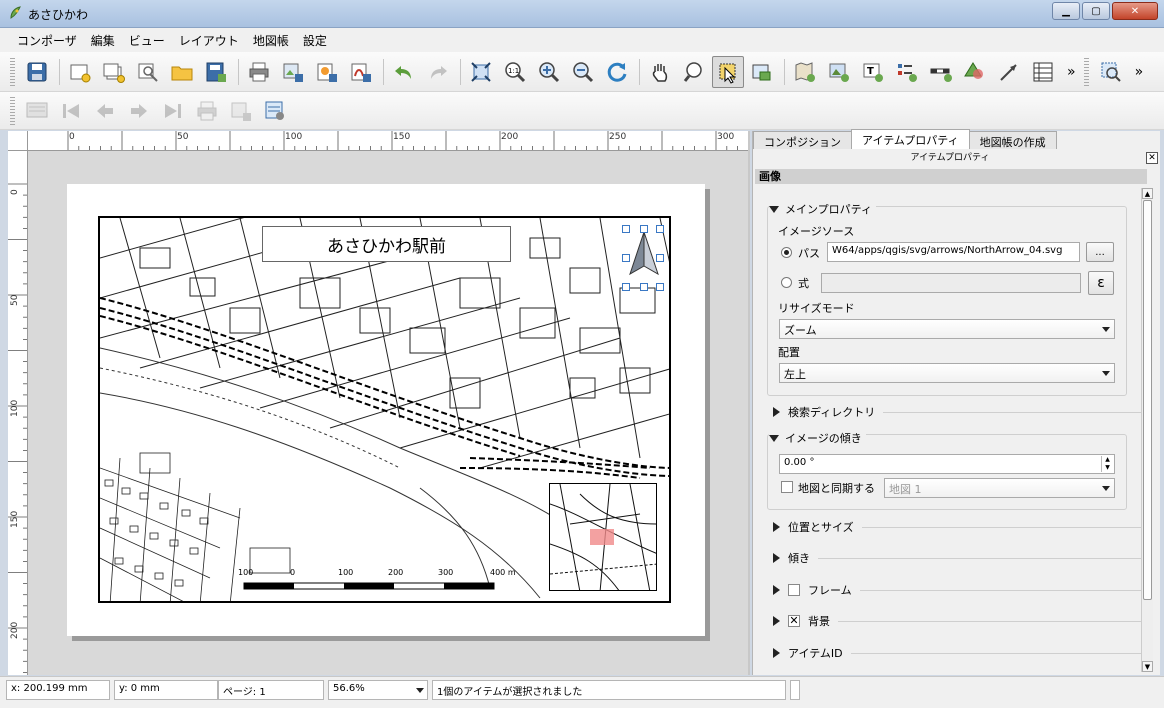 The height and width of the screenshot is (708, 1164). Describe the element at coordinates (386, 244) in the screenshot. I see `map-title-label: あさひかわ駅前` at that location.